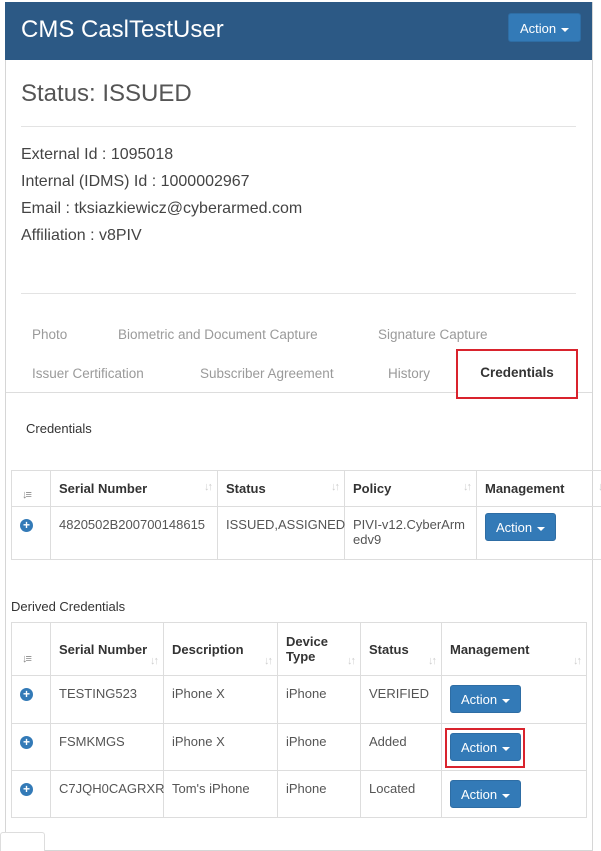 This screenshot has height=851, width=601. Describe the element at coordinates (433, 334) in the screenshot. I see `tab-signature-capture: Signature Capture` at that location.